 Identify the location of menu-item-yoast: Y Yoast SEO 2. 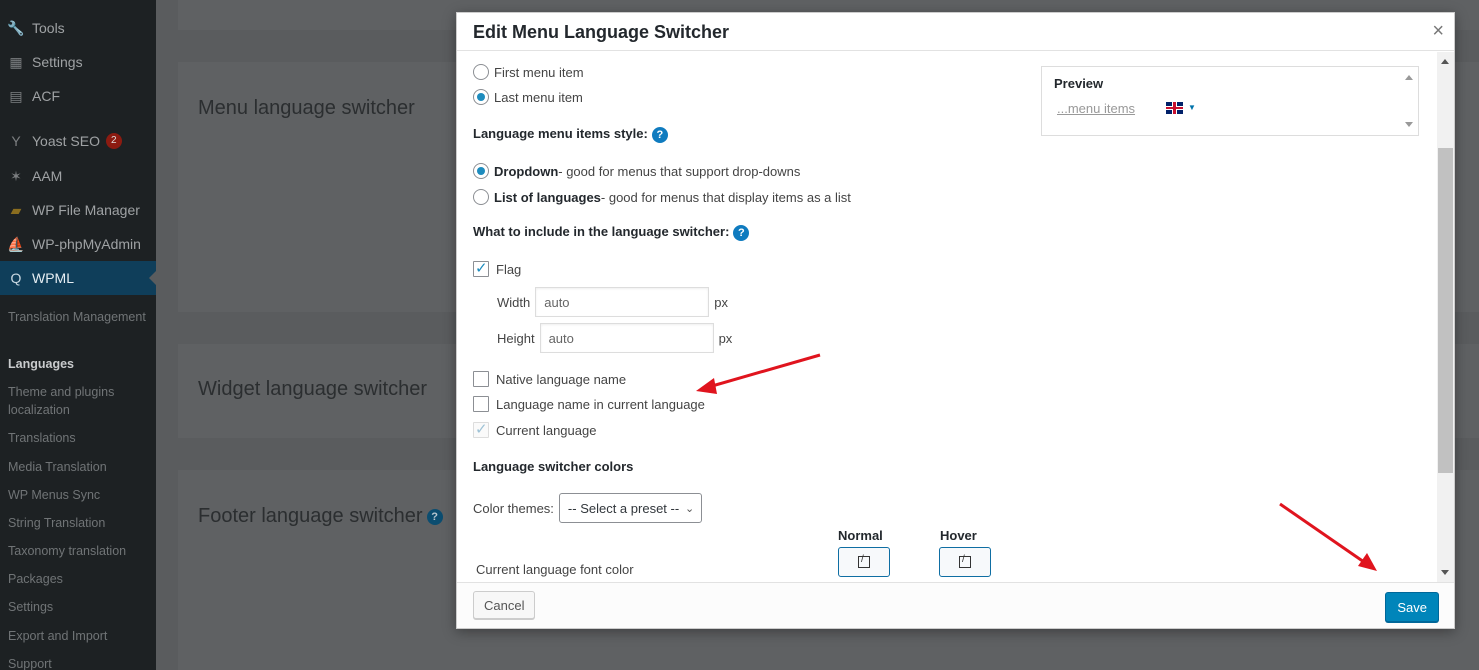
(78, 141).